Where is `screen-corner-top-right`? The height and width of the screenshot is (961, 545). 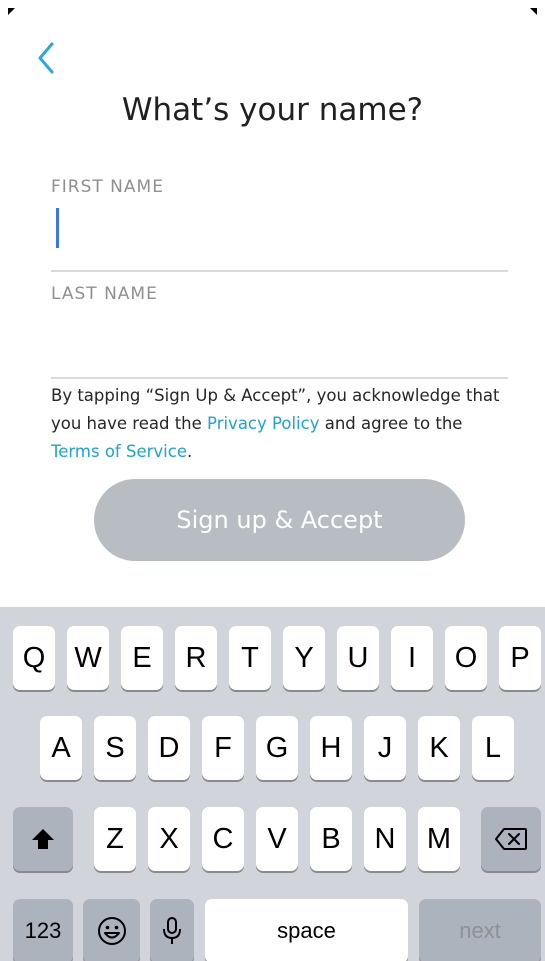
screen-corner-top-right is located at coordinates (533, 11).